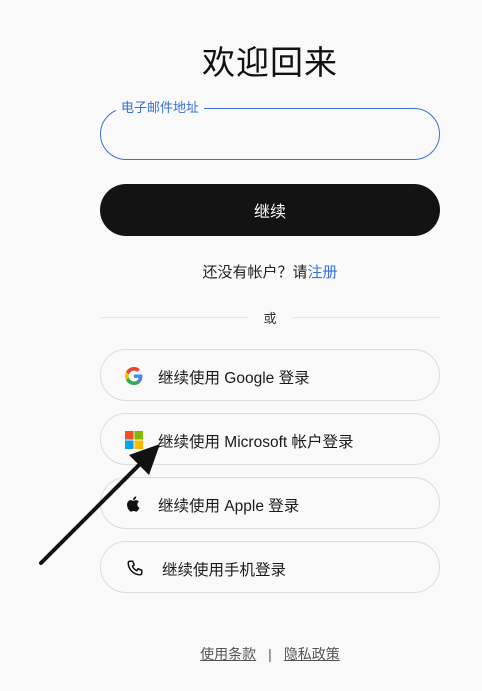  Describe the element at coordinates (229, 506) in the screenshot. I see `apple-login-label: 继续使用 Apple 登录` at that location.